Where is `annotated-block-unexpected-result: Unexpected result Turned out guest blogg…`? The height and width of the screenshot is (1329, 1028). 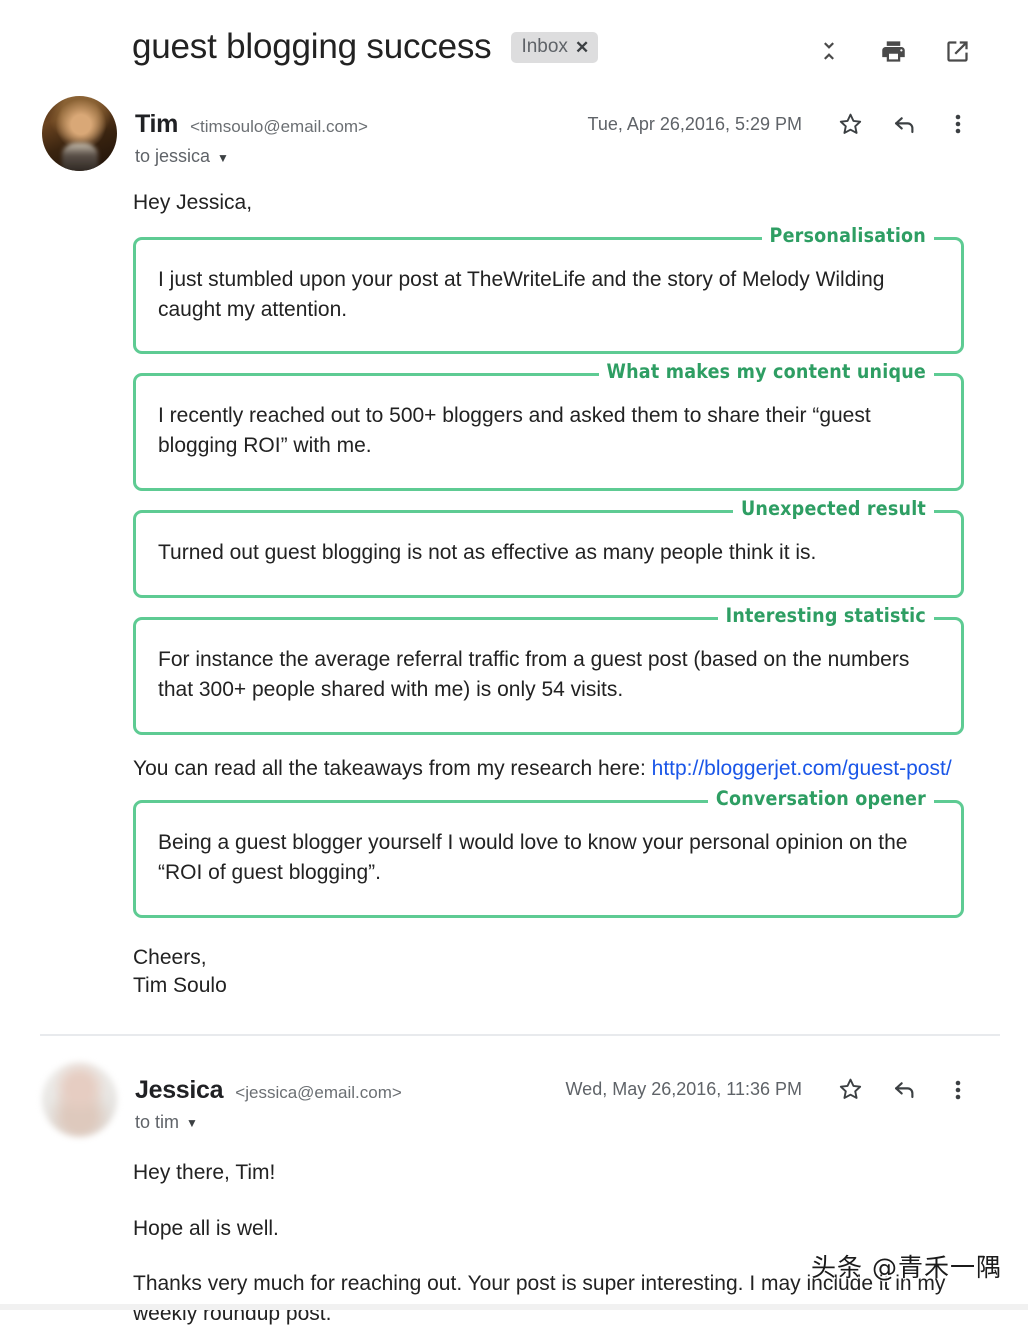
annotated-block-unexpected-result: Unexpected result Turned out guest blogg… is located at coordinates (548, 548).